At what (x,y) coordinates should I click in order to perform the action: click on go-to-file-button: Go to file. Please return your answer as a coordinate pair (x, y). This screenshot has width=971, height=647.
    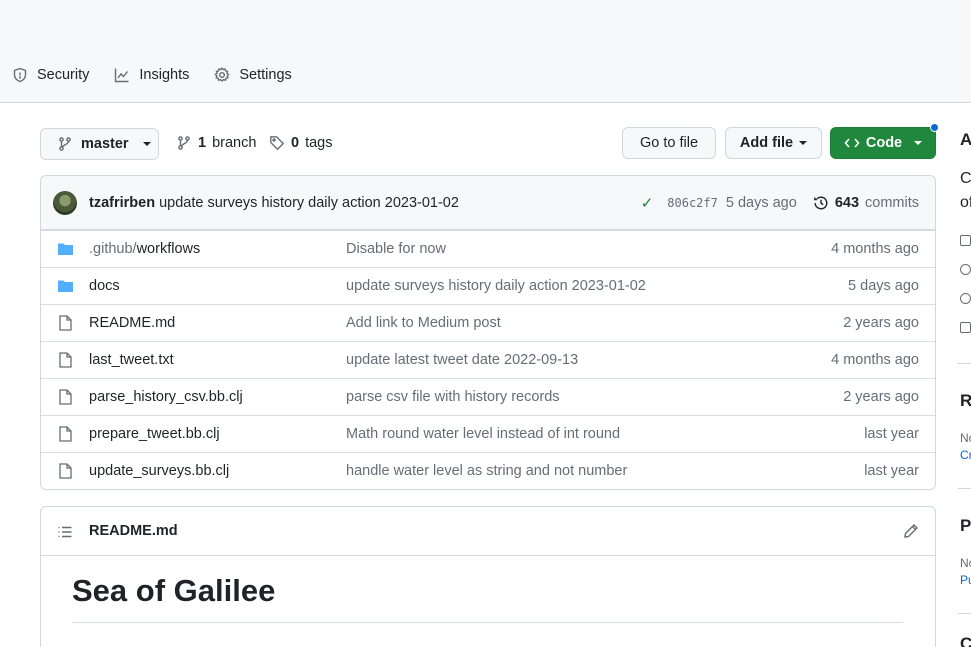
    Looking at the image, I should click on (669, 143).